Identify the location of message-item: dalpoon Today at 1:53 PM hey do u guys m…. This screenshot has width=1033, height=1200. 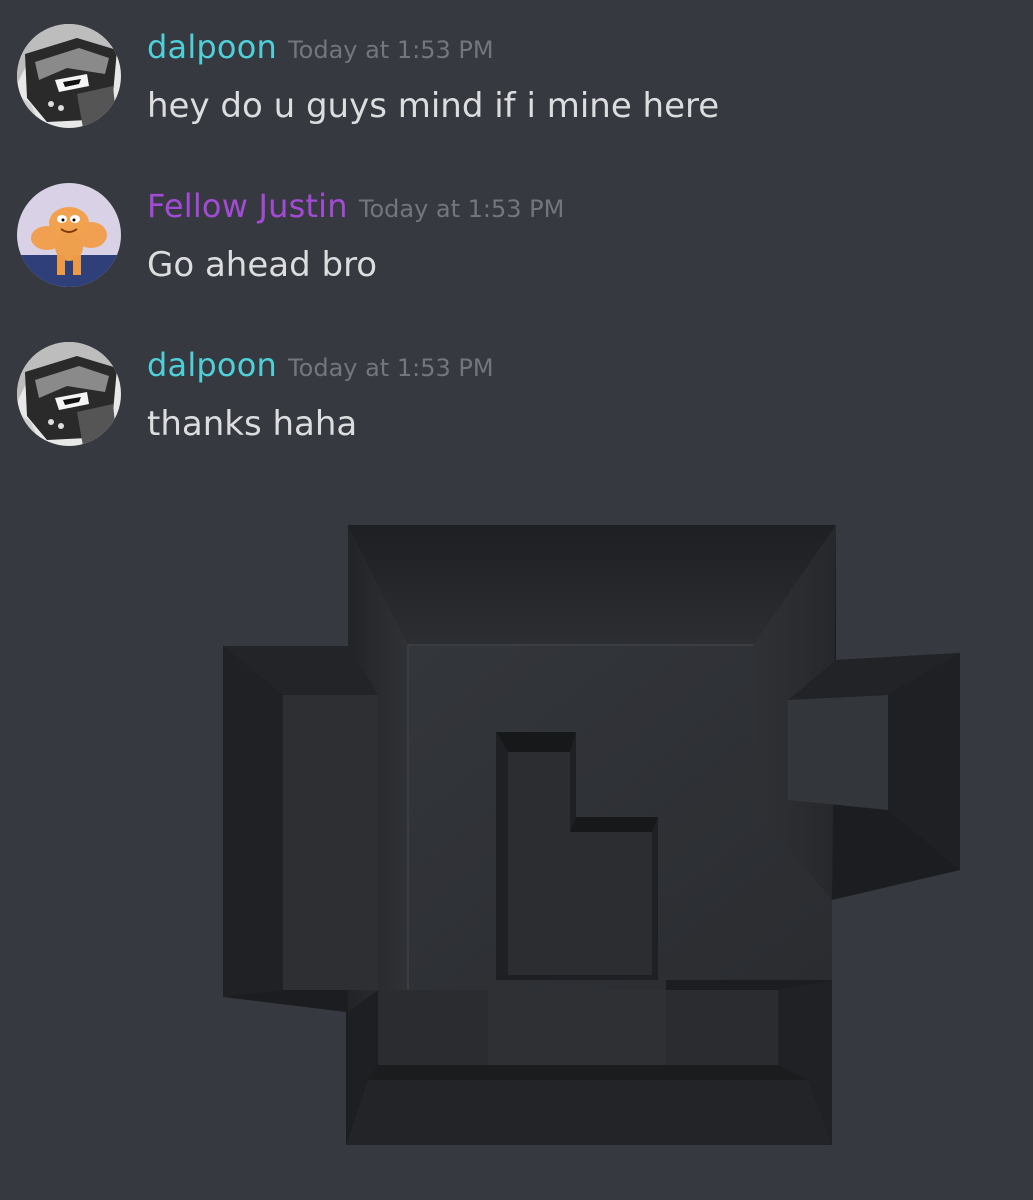
(516, 87).